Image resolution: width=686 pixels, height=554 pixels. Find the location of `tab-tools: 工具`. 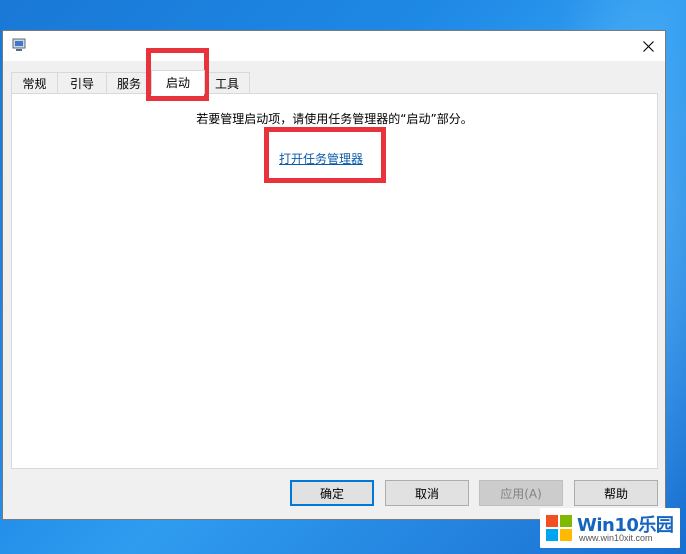

tab-tools: 工具 is located at coordinates (227, 82).